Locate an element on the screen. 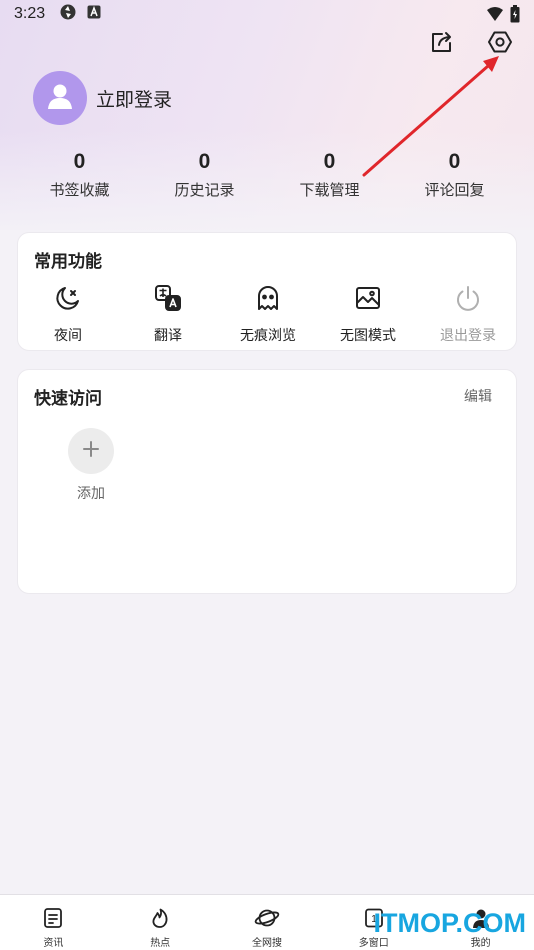 The height and width of the screenshot is (950, 534). feature-night-mode: 夜间 is located at coordinates (68, 314).